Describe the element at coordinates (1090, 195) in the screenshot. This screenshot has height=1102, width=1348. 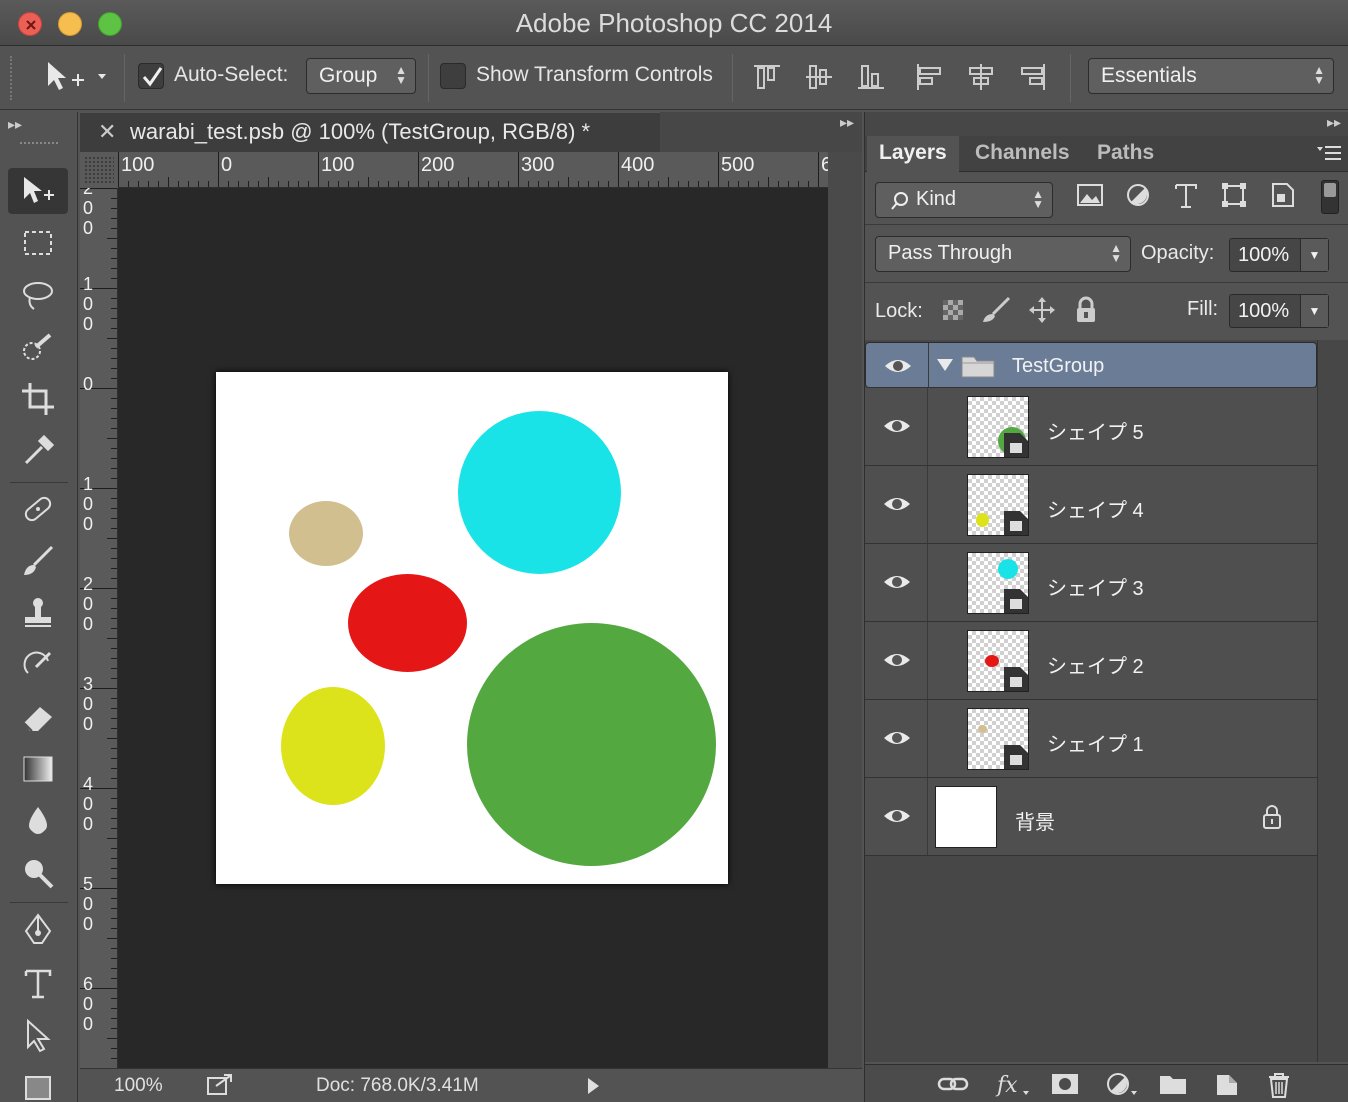
I see `filter-pixel-layers-button` at that location.